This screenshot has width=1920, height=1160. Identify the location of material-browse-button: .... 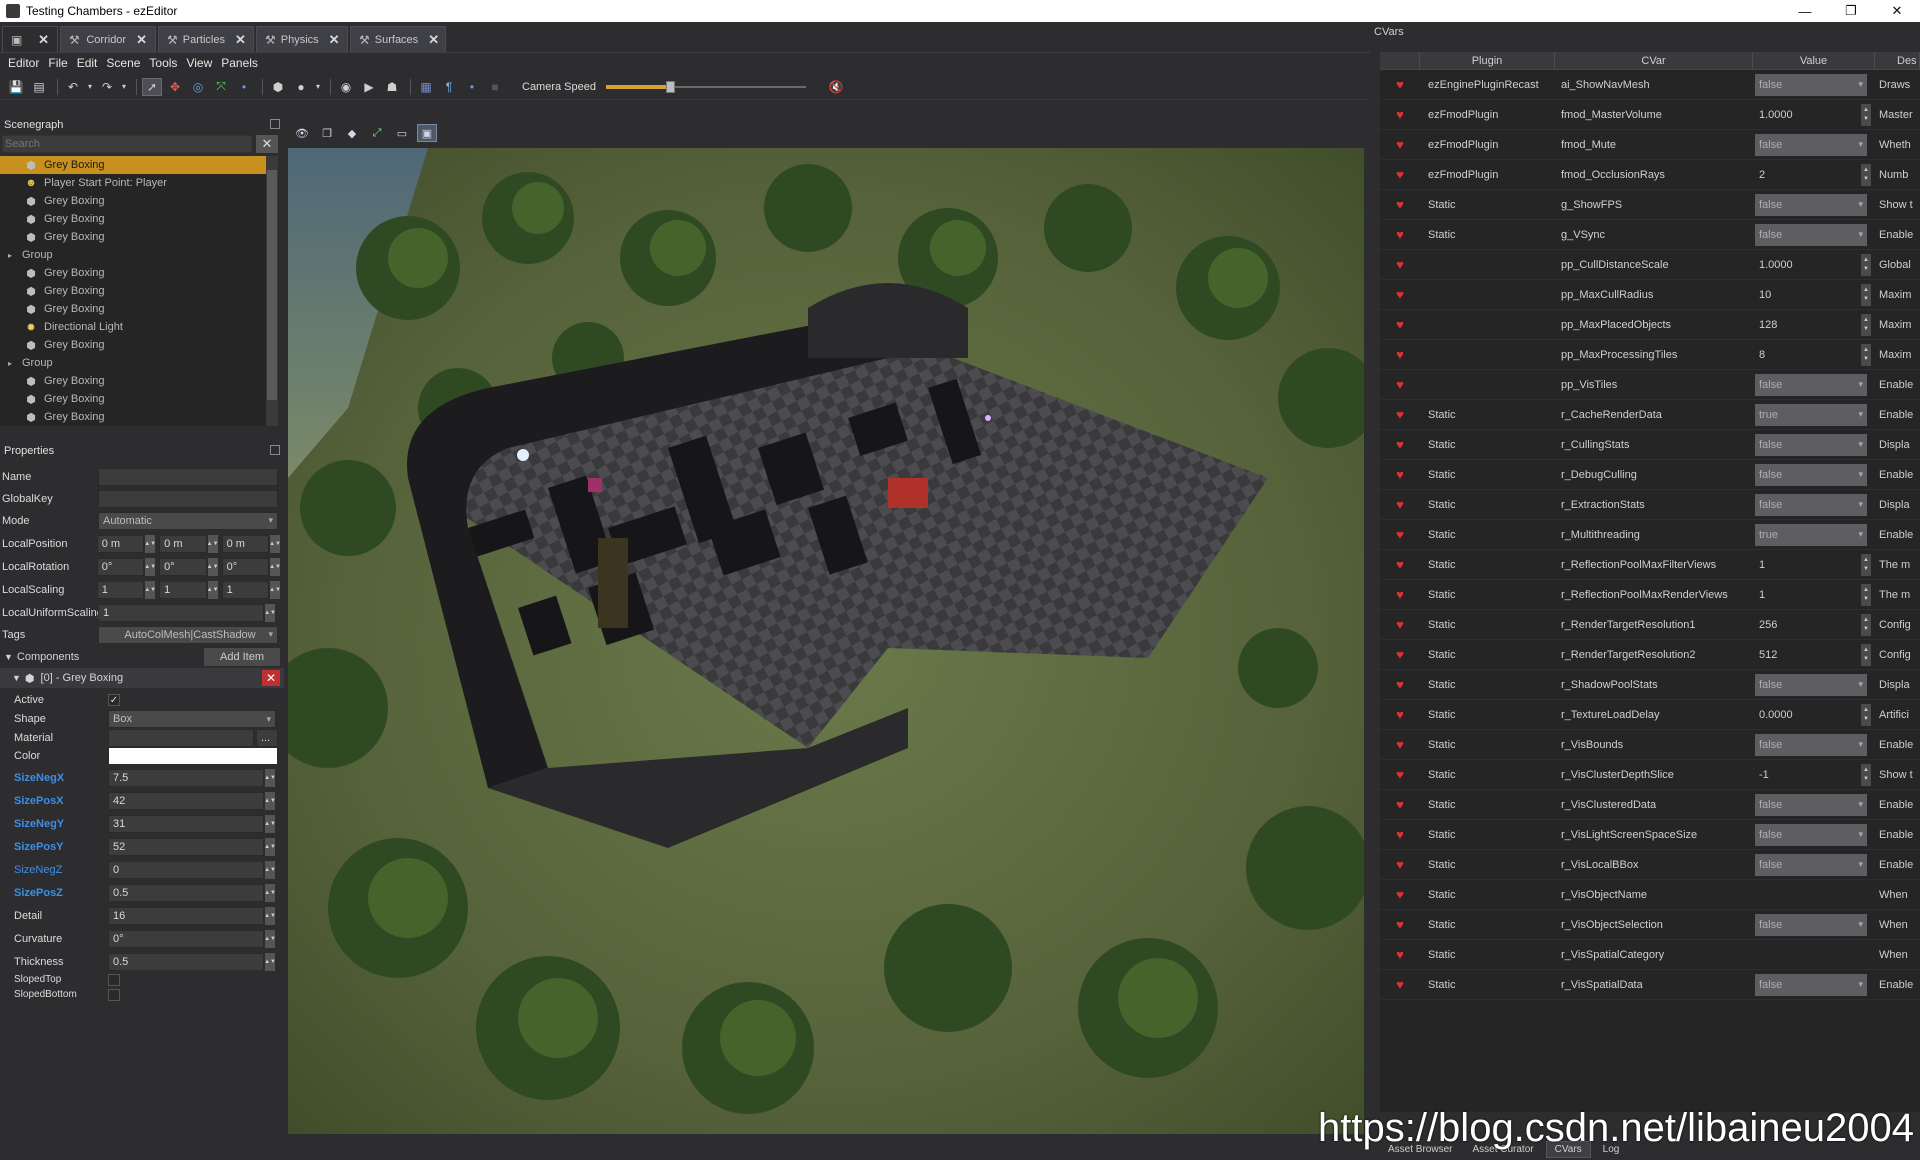
(267, 738).